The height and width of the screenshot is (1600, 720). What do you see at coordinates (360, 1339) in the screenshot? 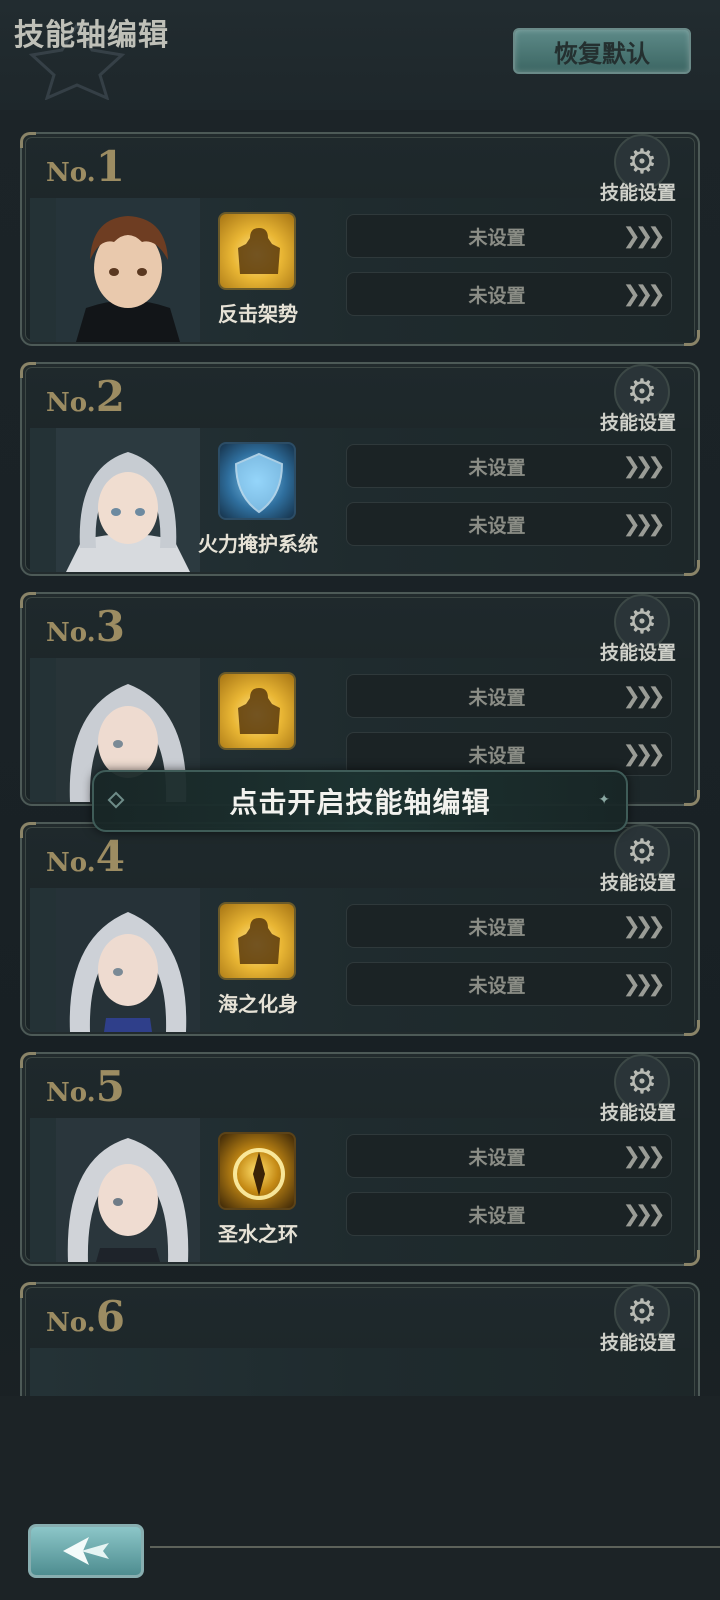
I see `timeline-card-6: No. 6 ⚙ 技能设置` at bounding box center [360, 1339].